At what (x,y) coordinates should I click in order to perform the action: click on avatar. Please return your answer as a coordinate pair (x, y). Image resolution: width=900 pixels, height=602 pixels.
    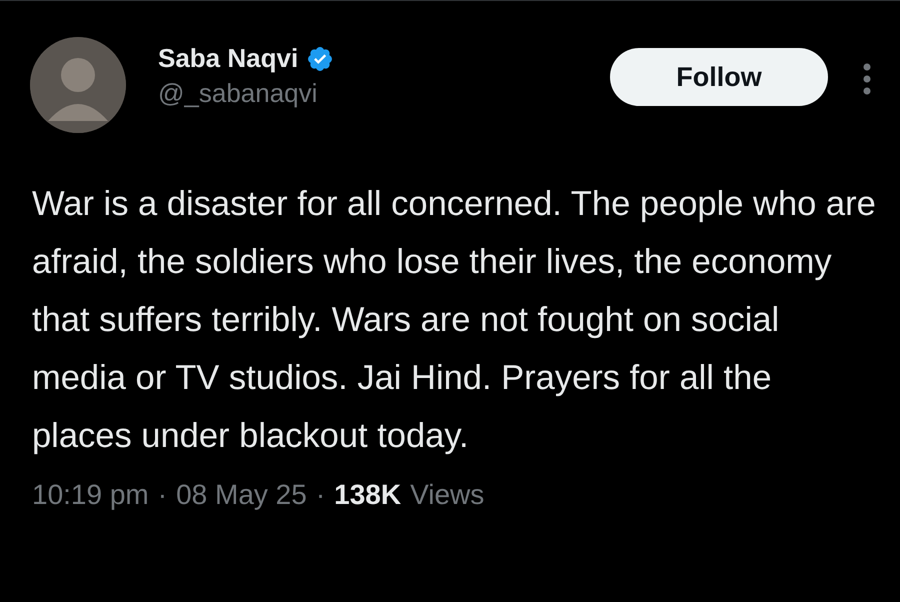
    Looking at the image, I should click on (78, 85).